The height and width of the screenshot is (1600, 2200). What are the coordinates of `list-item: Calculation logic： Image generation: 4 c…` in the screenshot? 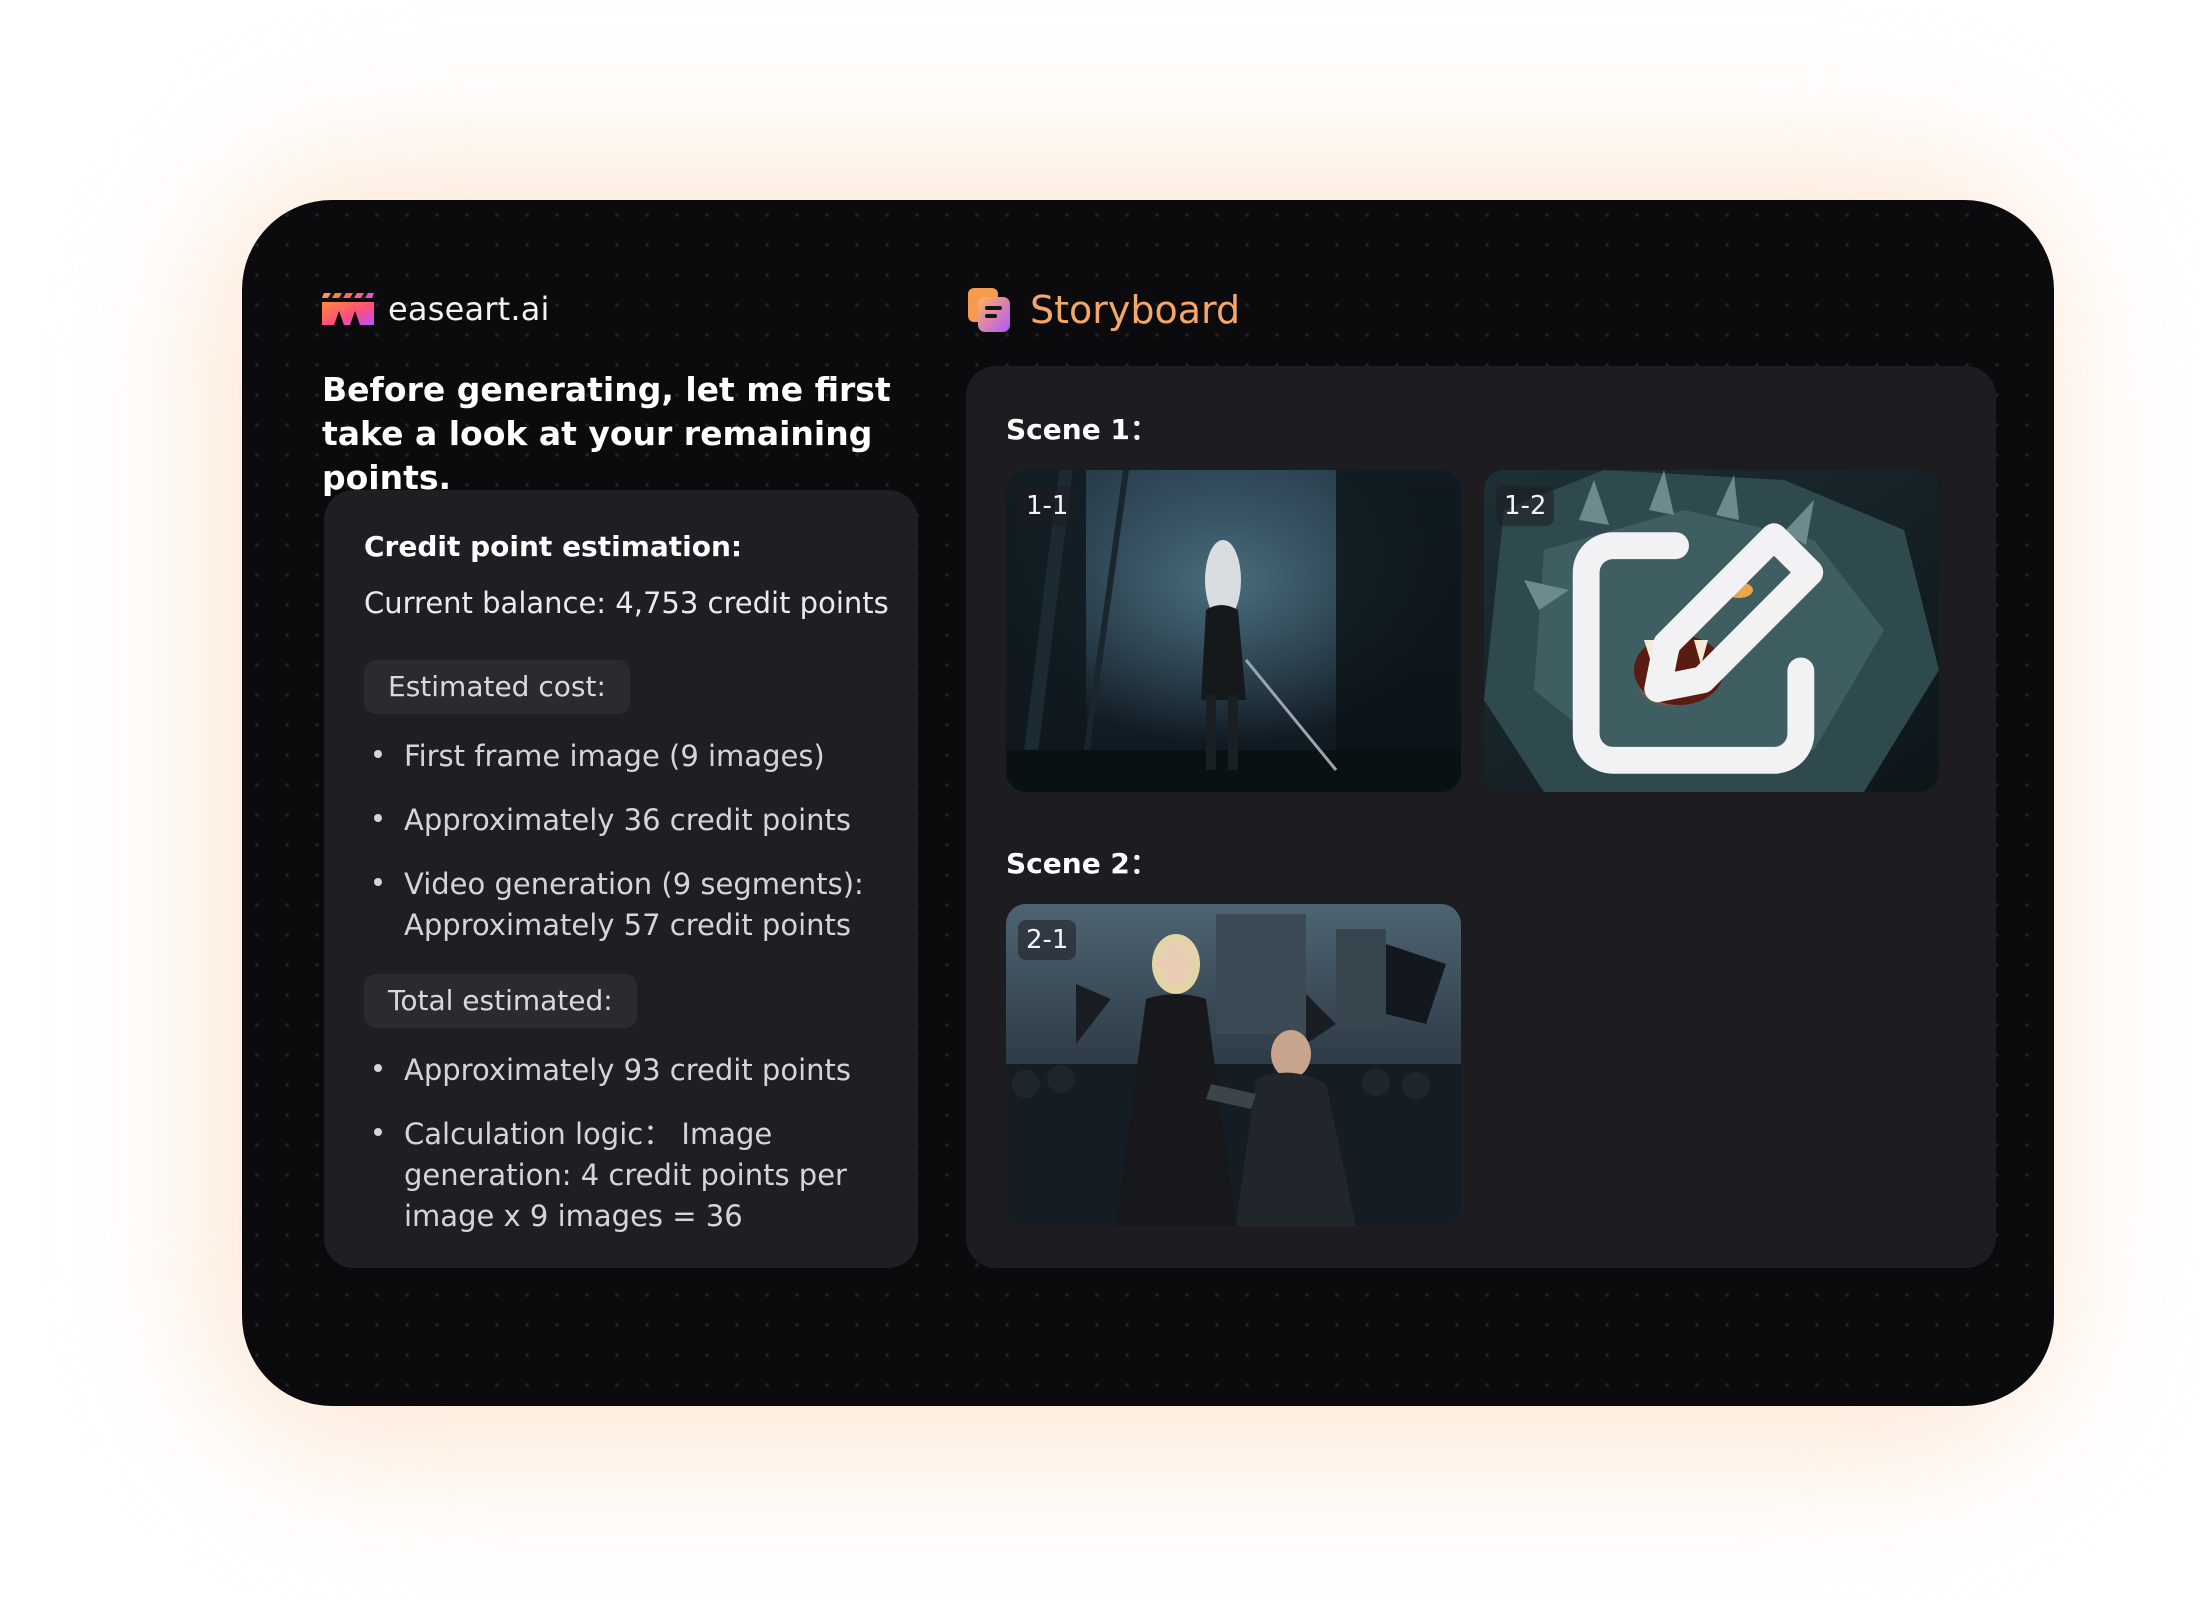 It's located at (628, 1175).